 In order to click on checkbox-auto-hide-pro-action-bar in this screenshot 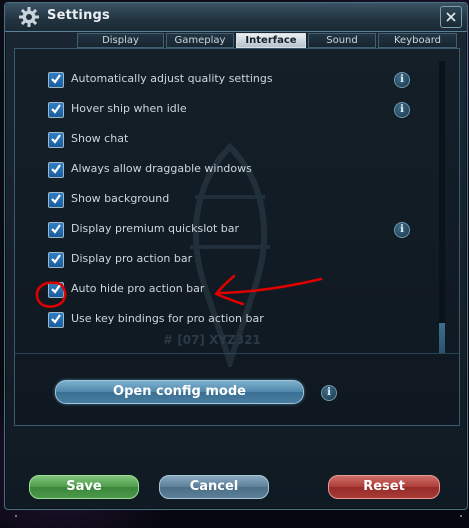, I will do `click(56, 290)`.